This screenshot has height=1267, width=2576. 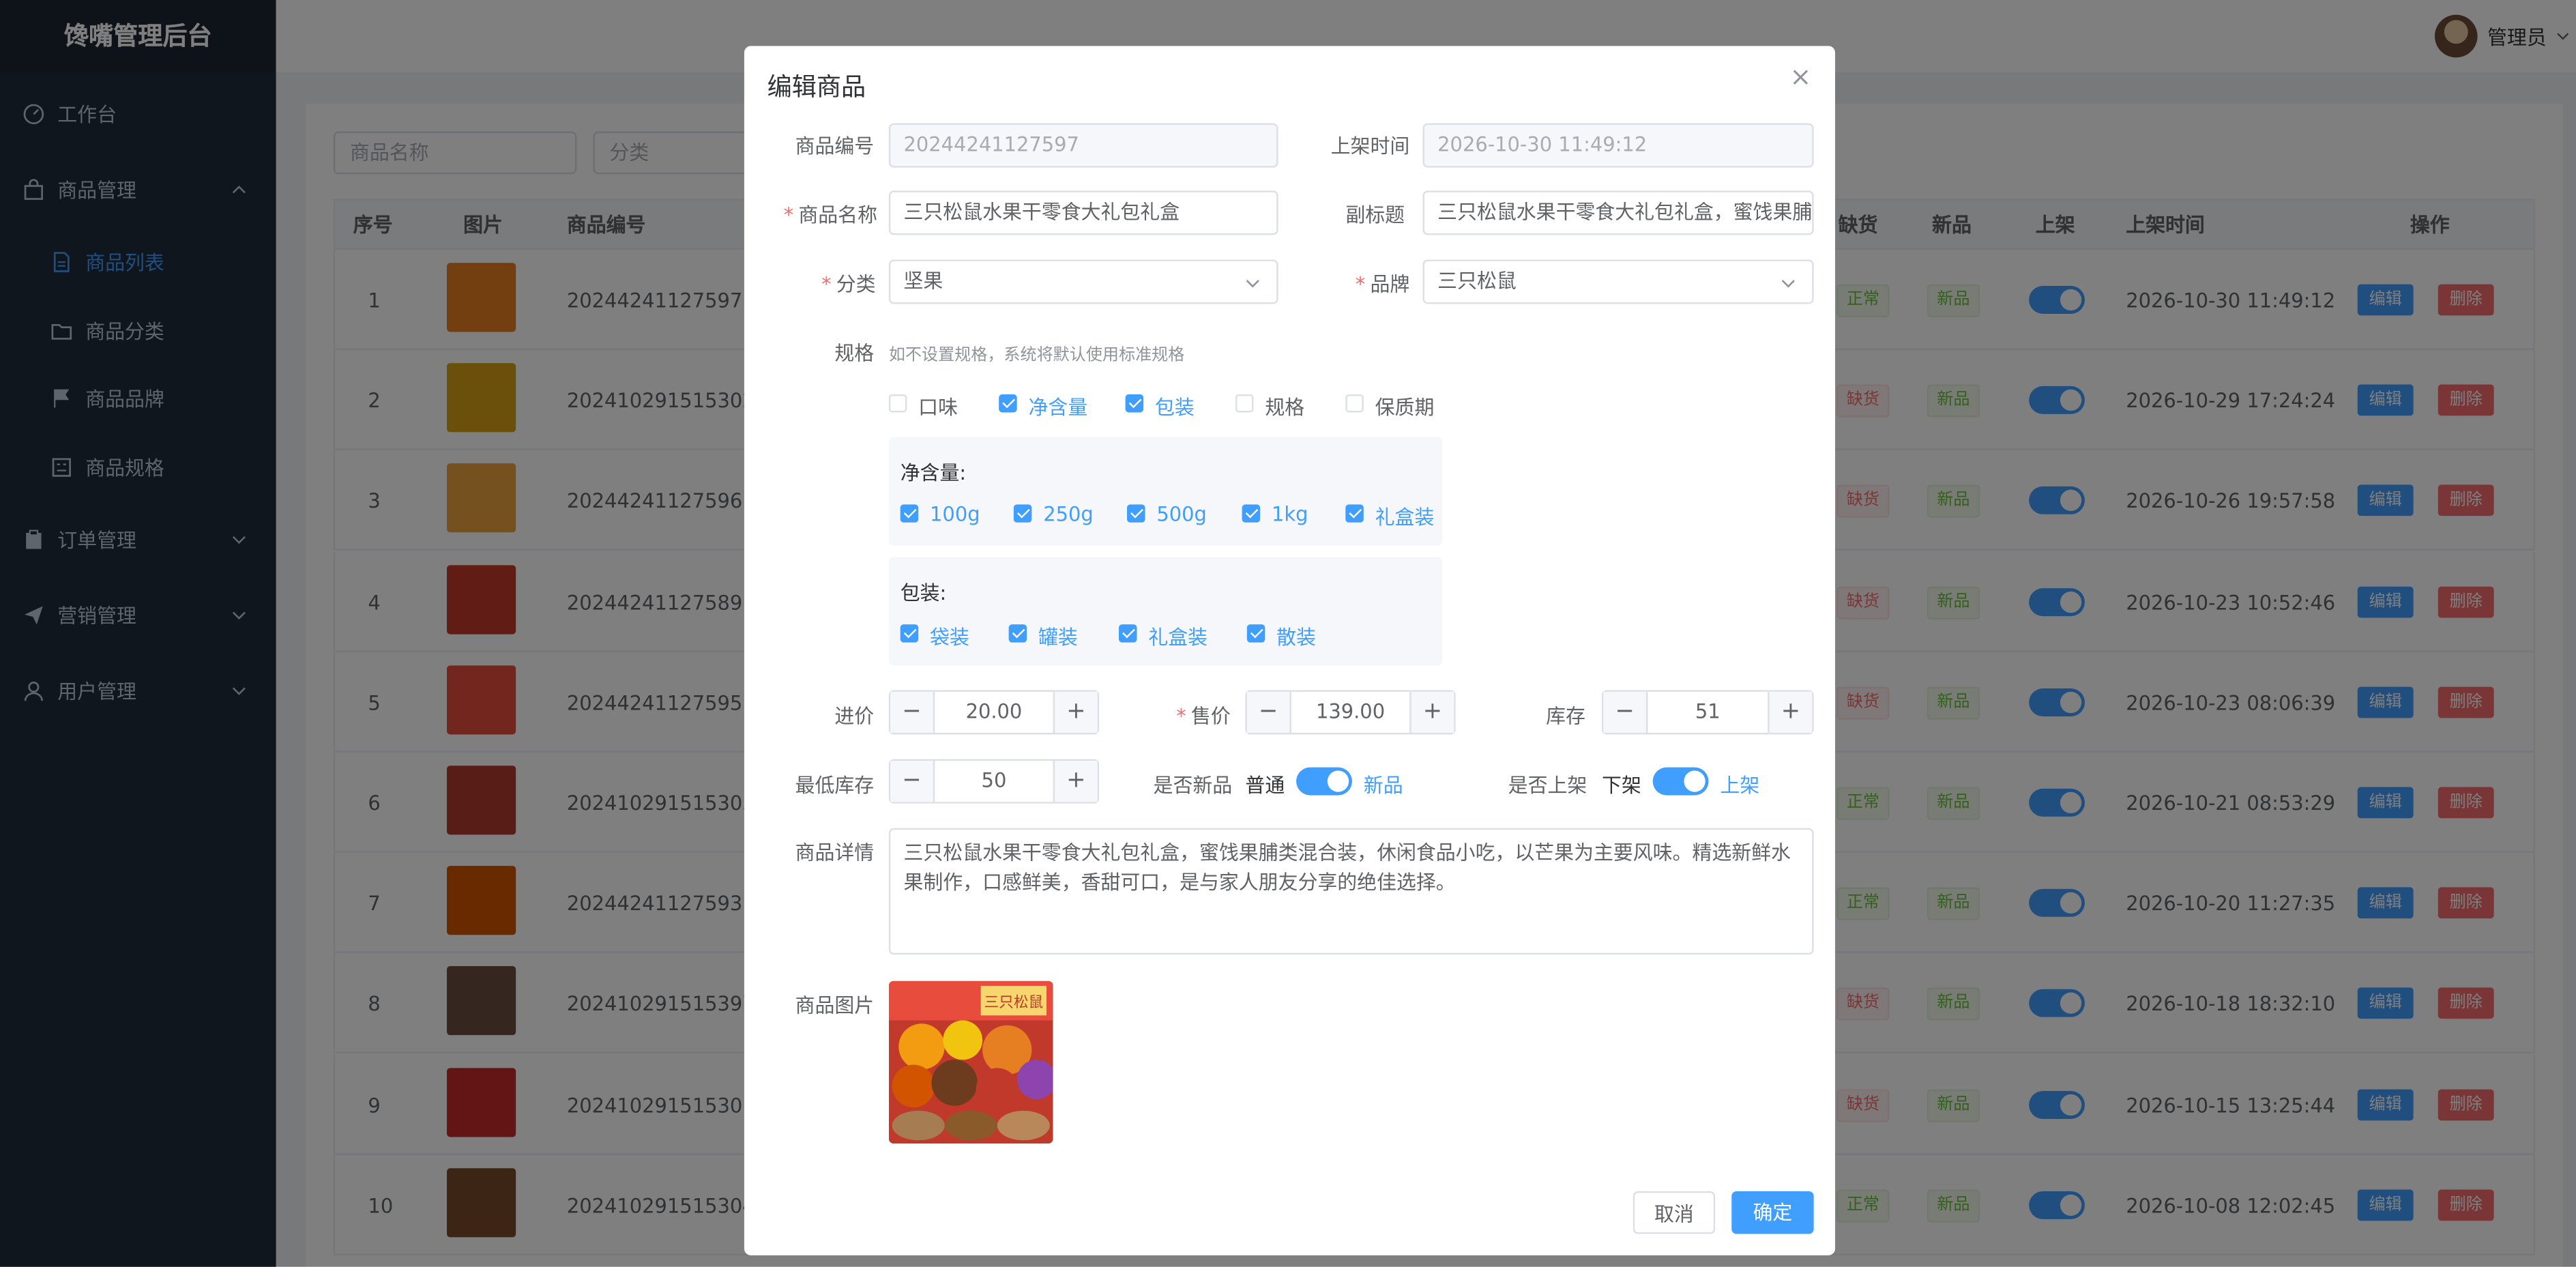 What do you see at coordinates (1284, 407) in the screenshot?
I see `spec-checkbox-label: 规格` at bounding box center [1284, 407].